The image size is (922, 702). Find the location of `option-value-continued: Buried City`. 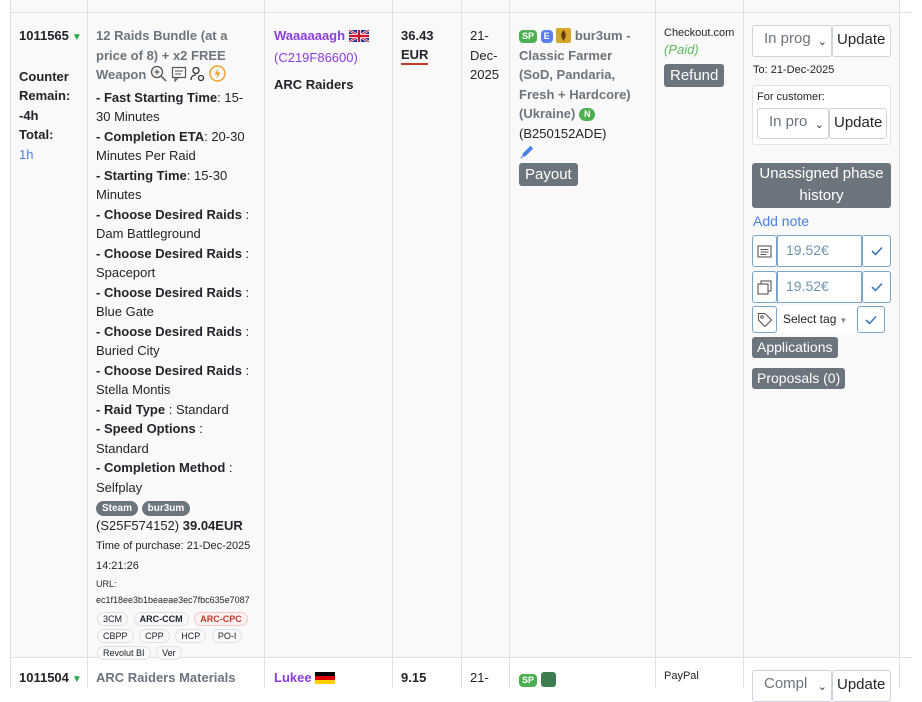

option-value-continued: Buried City is located at coordinates (128, 350).